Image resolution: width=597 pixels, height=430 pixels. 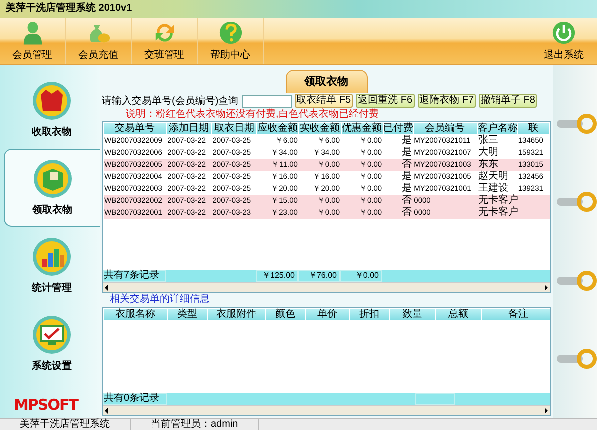 I want to click on brand-logo: MPSOFT, so click(x=46, y=405).